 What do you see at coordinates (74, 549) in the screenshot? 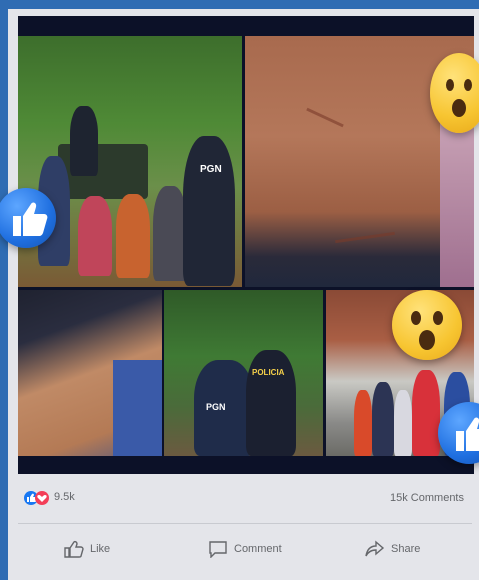
I see `thumbs-up-icon` at bounding box center [74, 549].